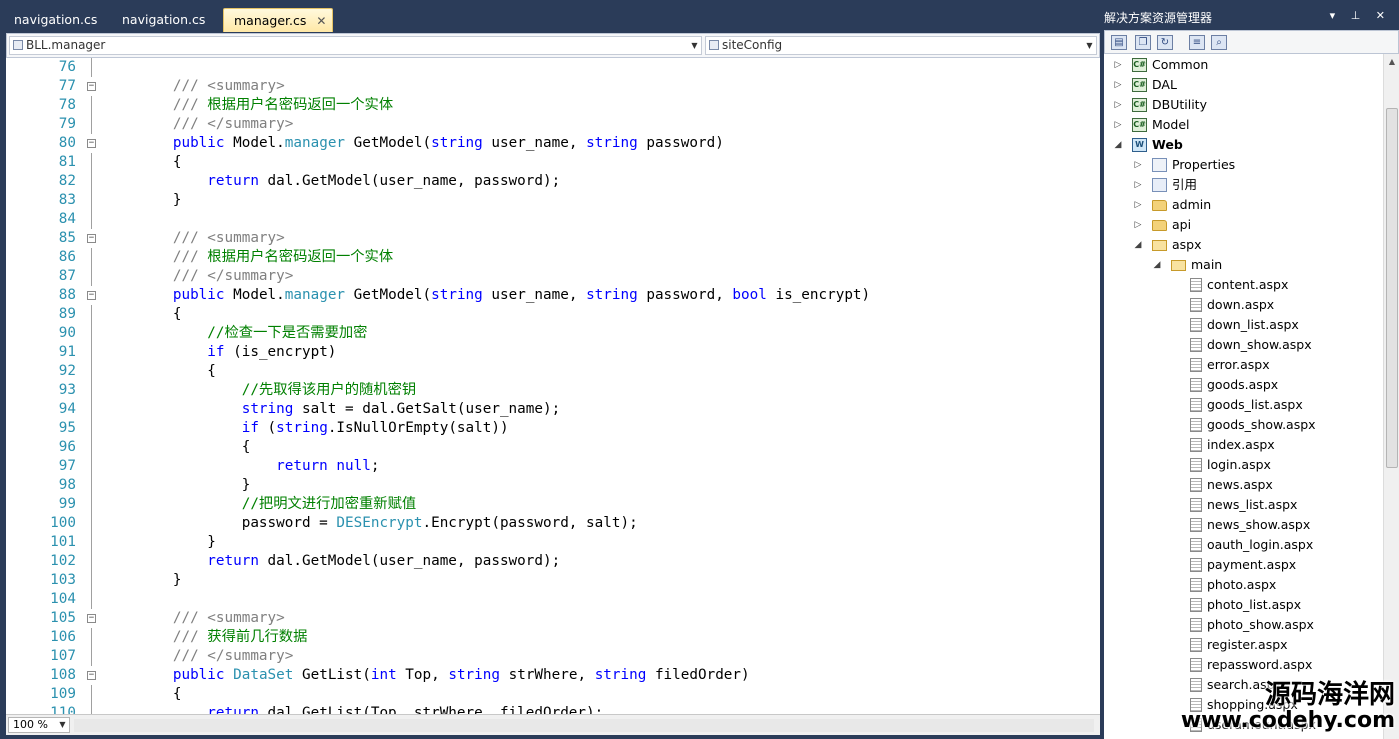 The height and width of the screenshot is (739, 1399). What do you see at coordinates (584, 725) in the screenshot?
I see `horizontal-scrollbar` at bounding box center [584, 725].